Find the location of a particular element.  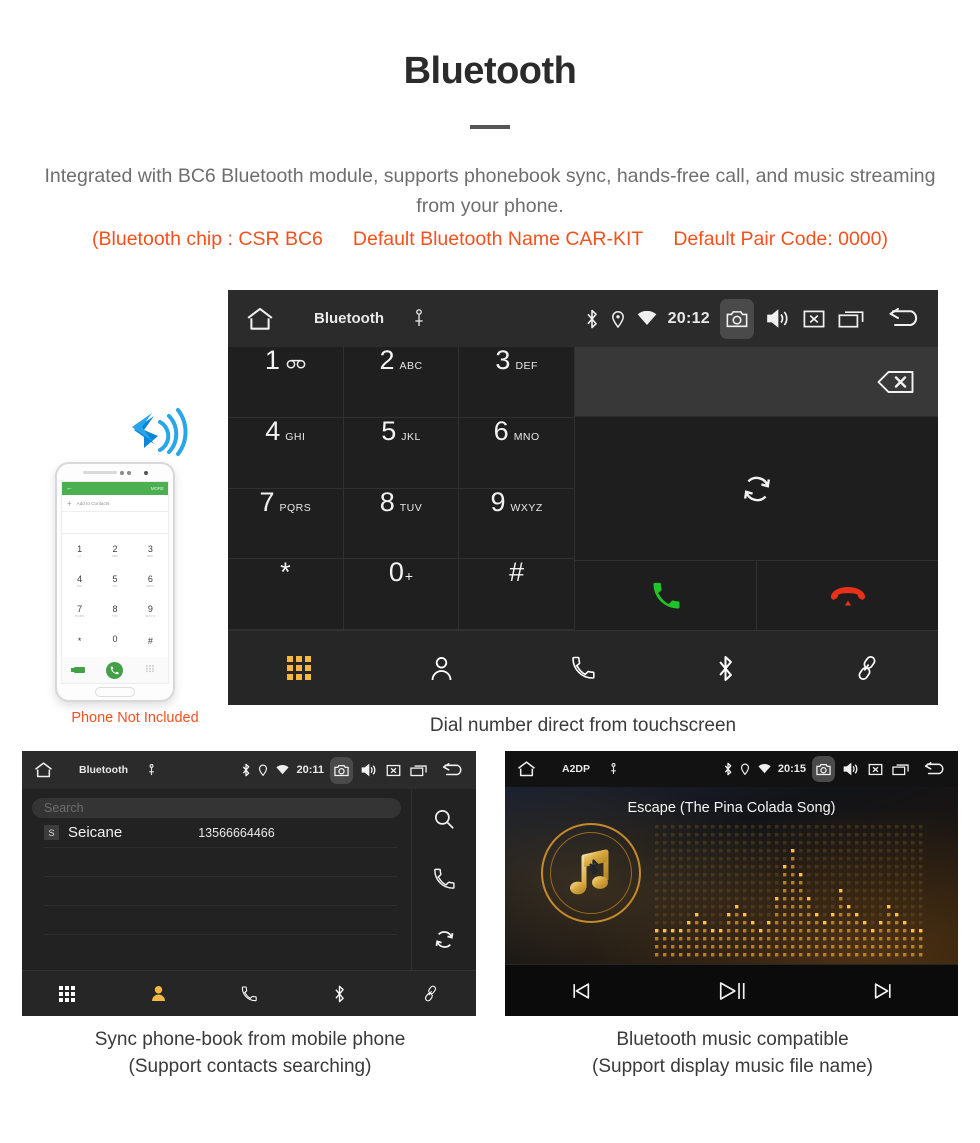

phone-key-9: 9 WXYZ is located at coordinates (150, 612).